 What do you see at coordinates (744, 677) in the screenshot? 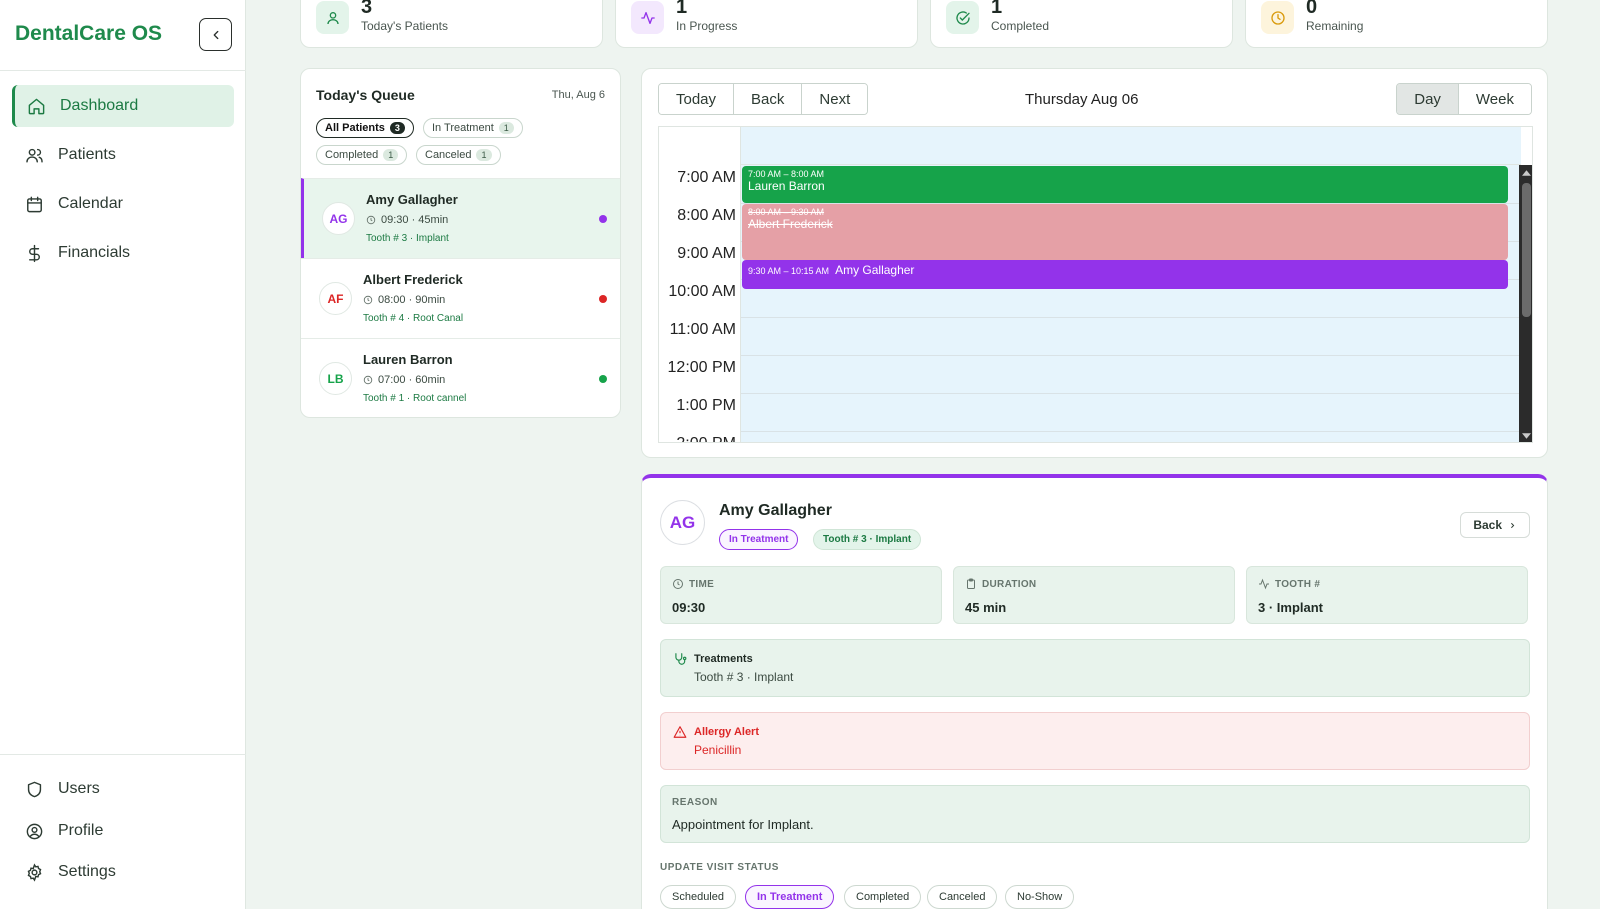
I see `treatments-value: Tooth # 3 · Implant` at bounding box center [744, 677].